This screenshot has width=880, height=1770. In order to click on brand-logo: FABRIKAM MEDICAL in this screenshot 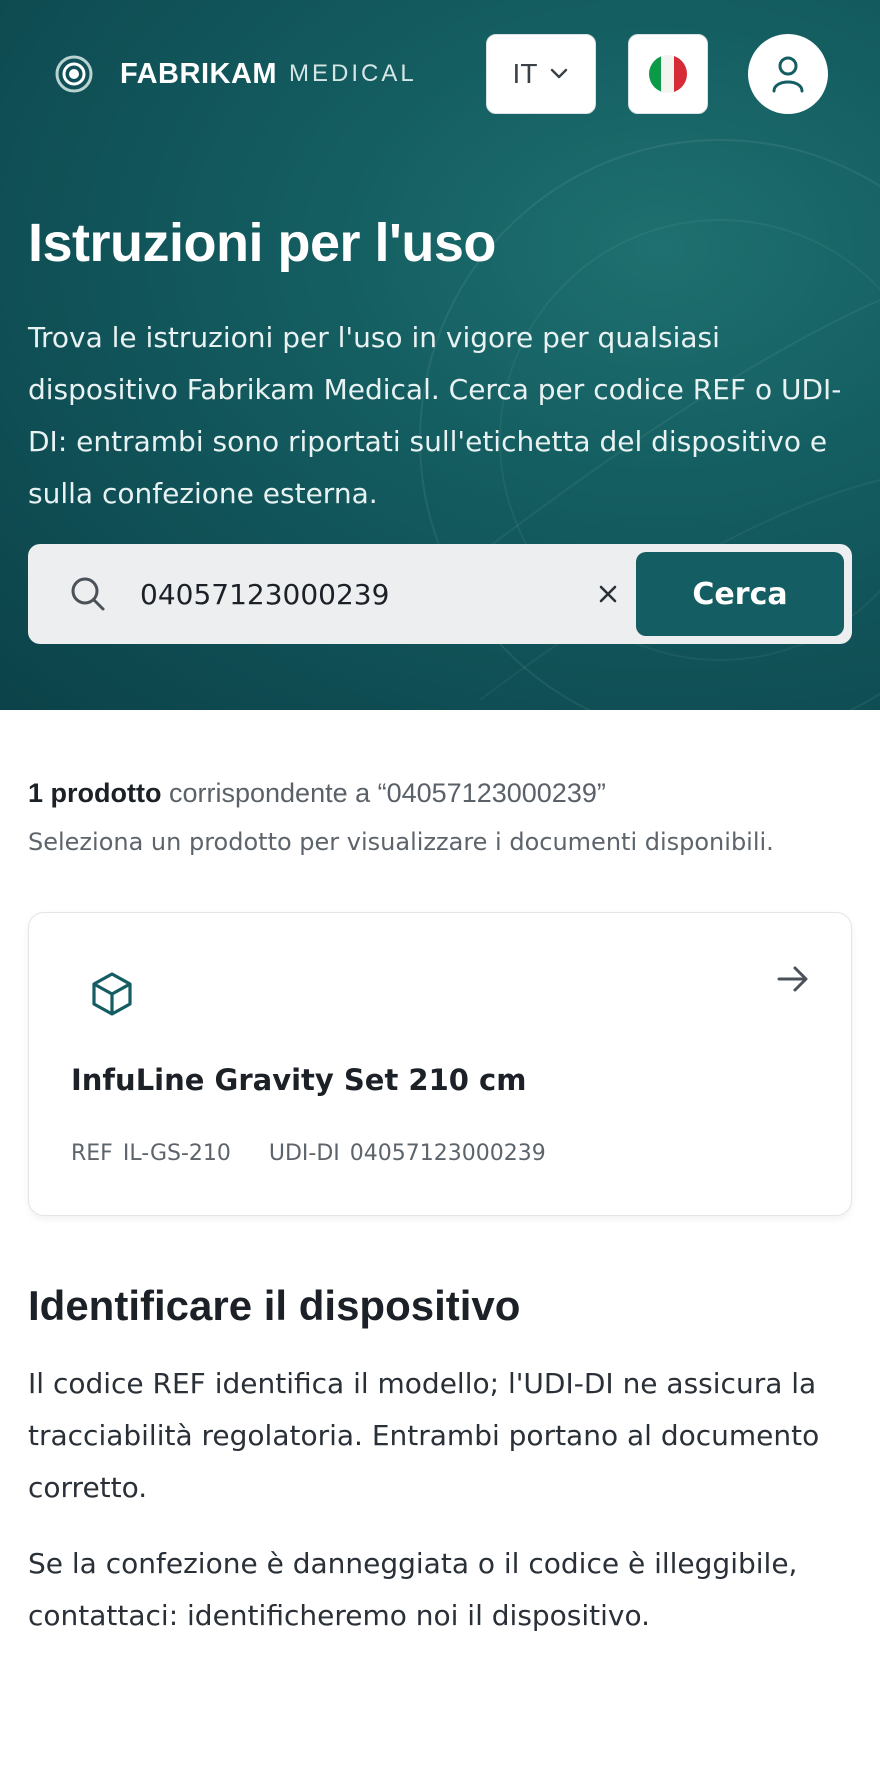, I will do `click(235, 74)`.